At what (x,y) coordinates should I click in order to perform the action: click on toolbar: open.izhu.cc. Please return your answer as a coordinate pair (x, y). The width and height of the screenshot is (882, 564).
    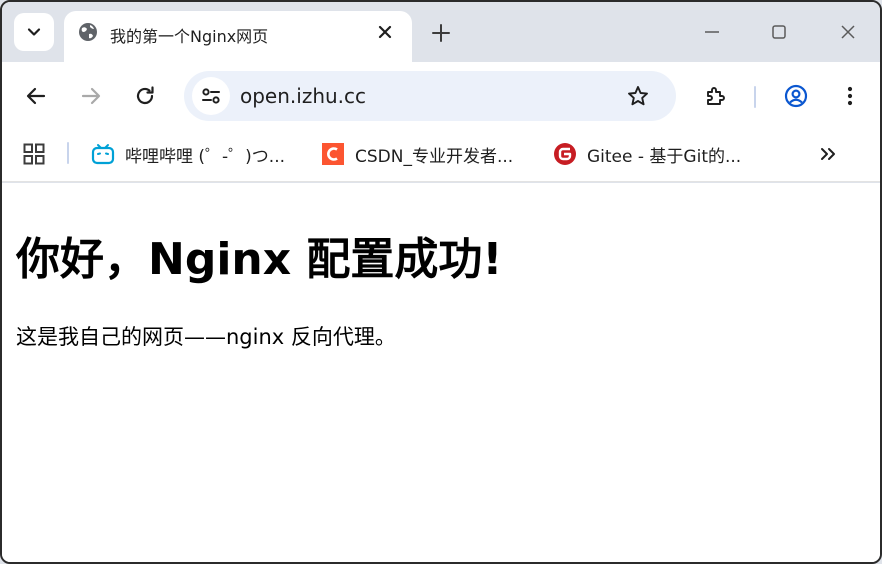
    Looking at the image, I should click on (441, 96).